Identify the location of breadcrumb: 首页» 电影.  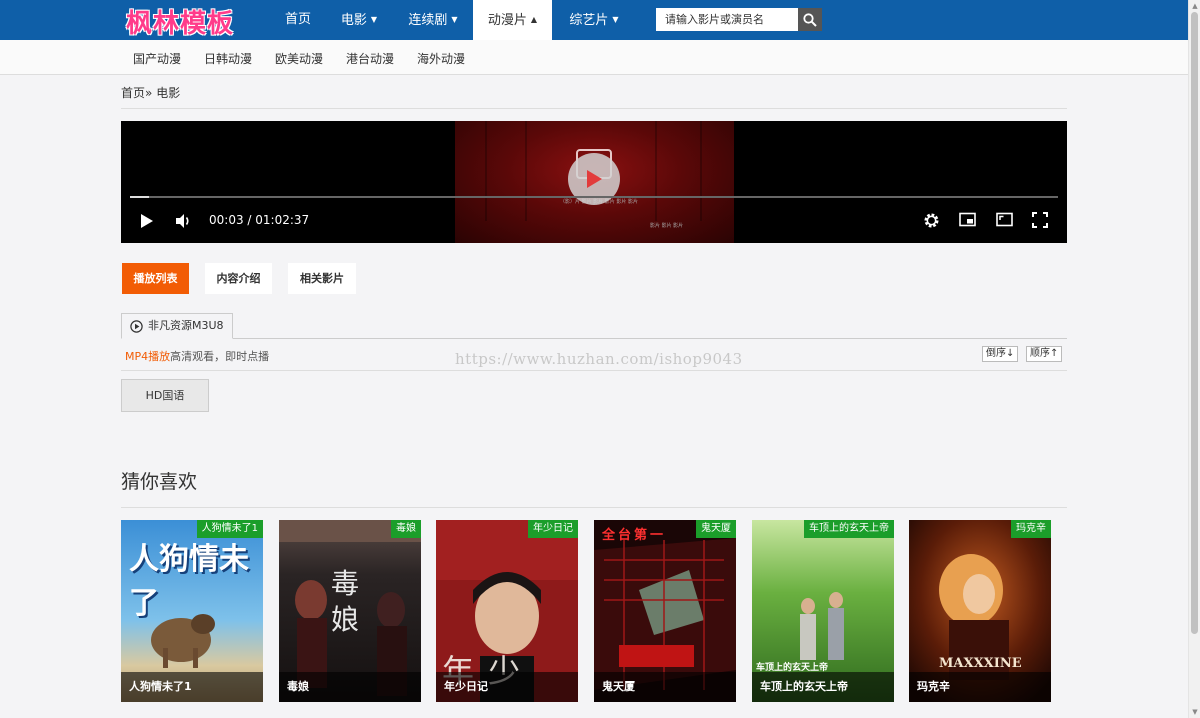
(150, 92).